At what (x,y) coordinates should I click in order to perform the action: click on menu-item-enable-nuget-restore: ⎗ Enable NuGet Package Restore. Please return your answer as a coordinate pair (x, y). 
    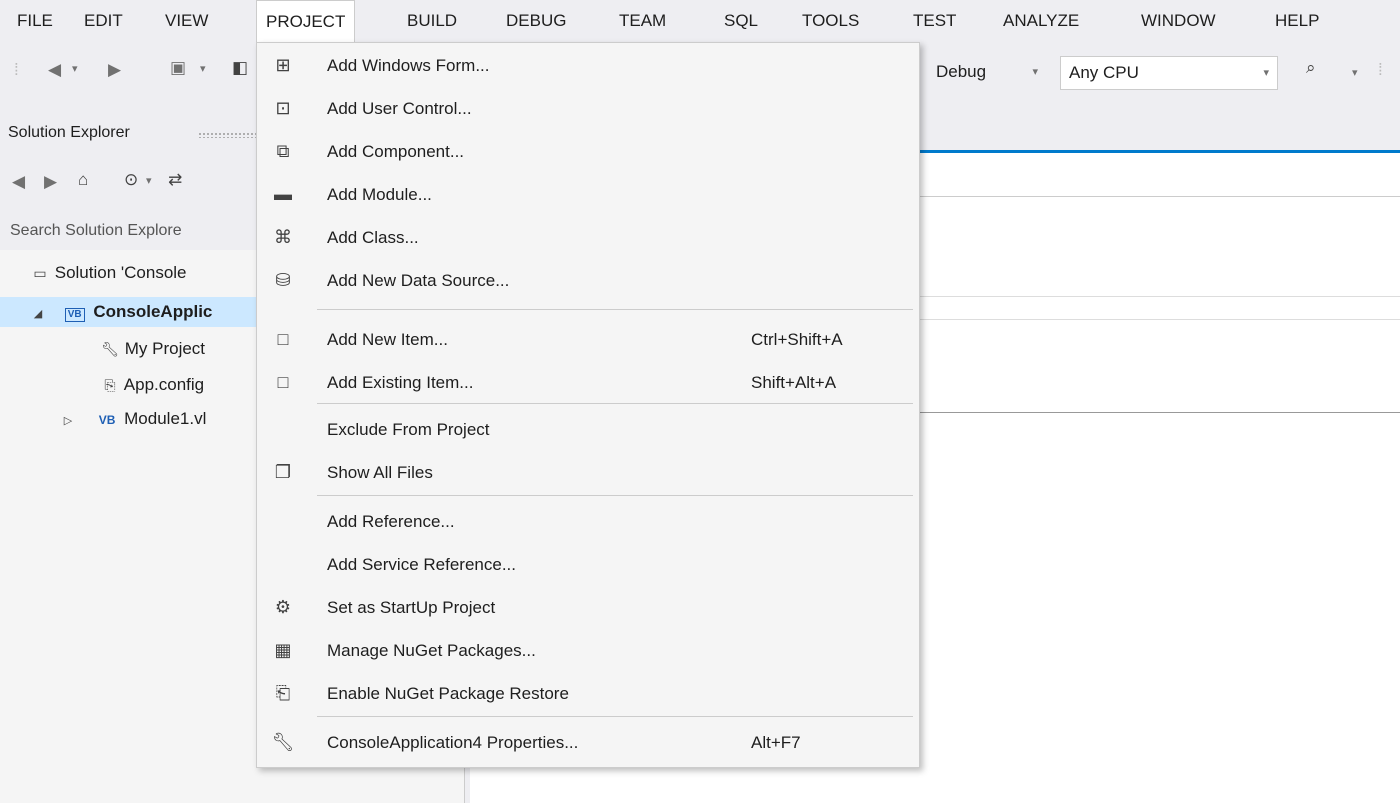
    Looking at the image, I should click on (588, 693).